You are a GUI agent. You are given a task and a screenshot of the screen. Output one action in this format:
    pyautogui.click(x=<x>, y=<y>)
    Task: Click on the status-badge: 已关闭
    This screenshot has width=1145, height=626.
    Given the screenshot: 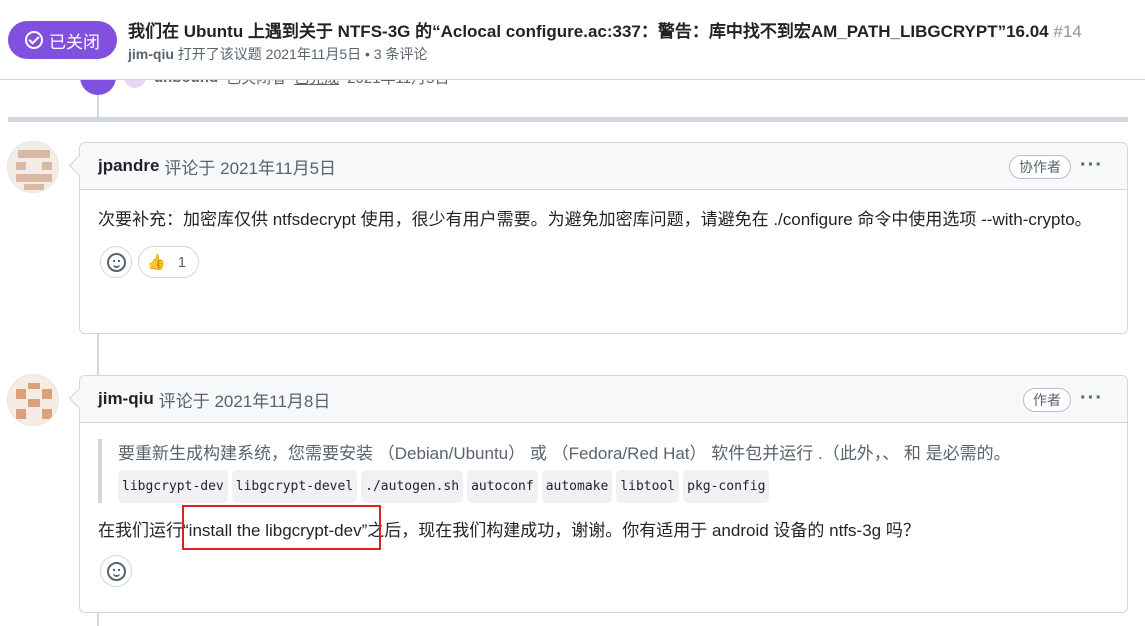 What is the action you would take?
    pyautogui.click(x=62, y=40)
    